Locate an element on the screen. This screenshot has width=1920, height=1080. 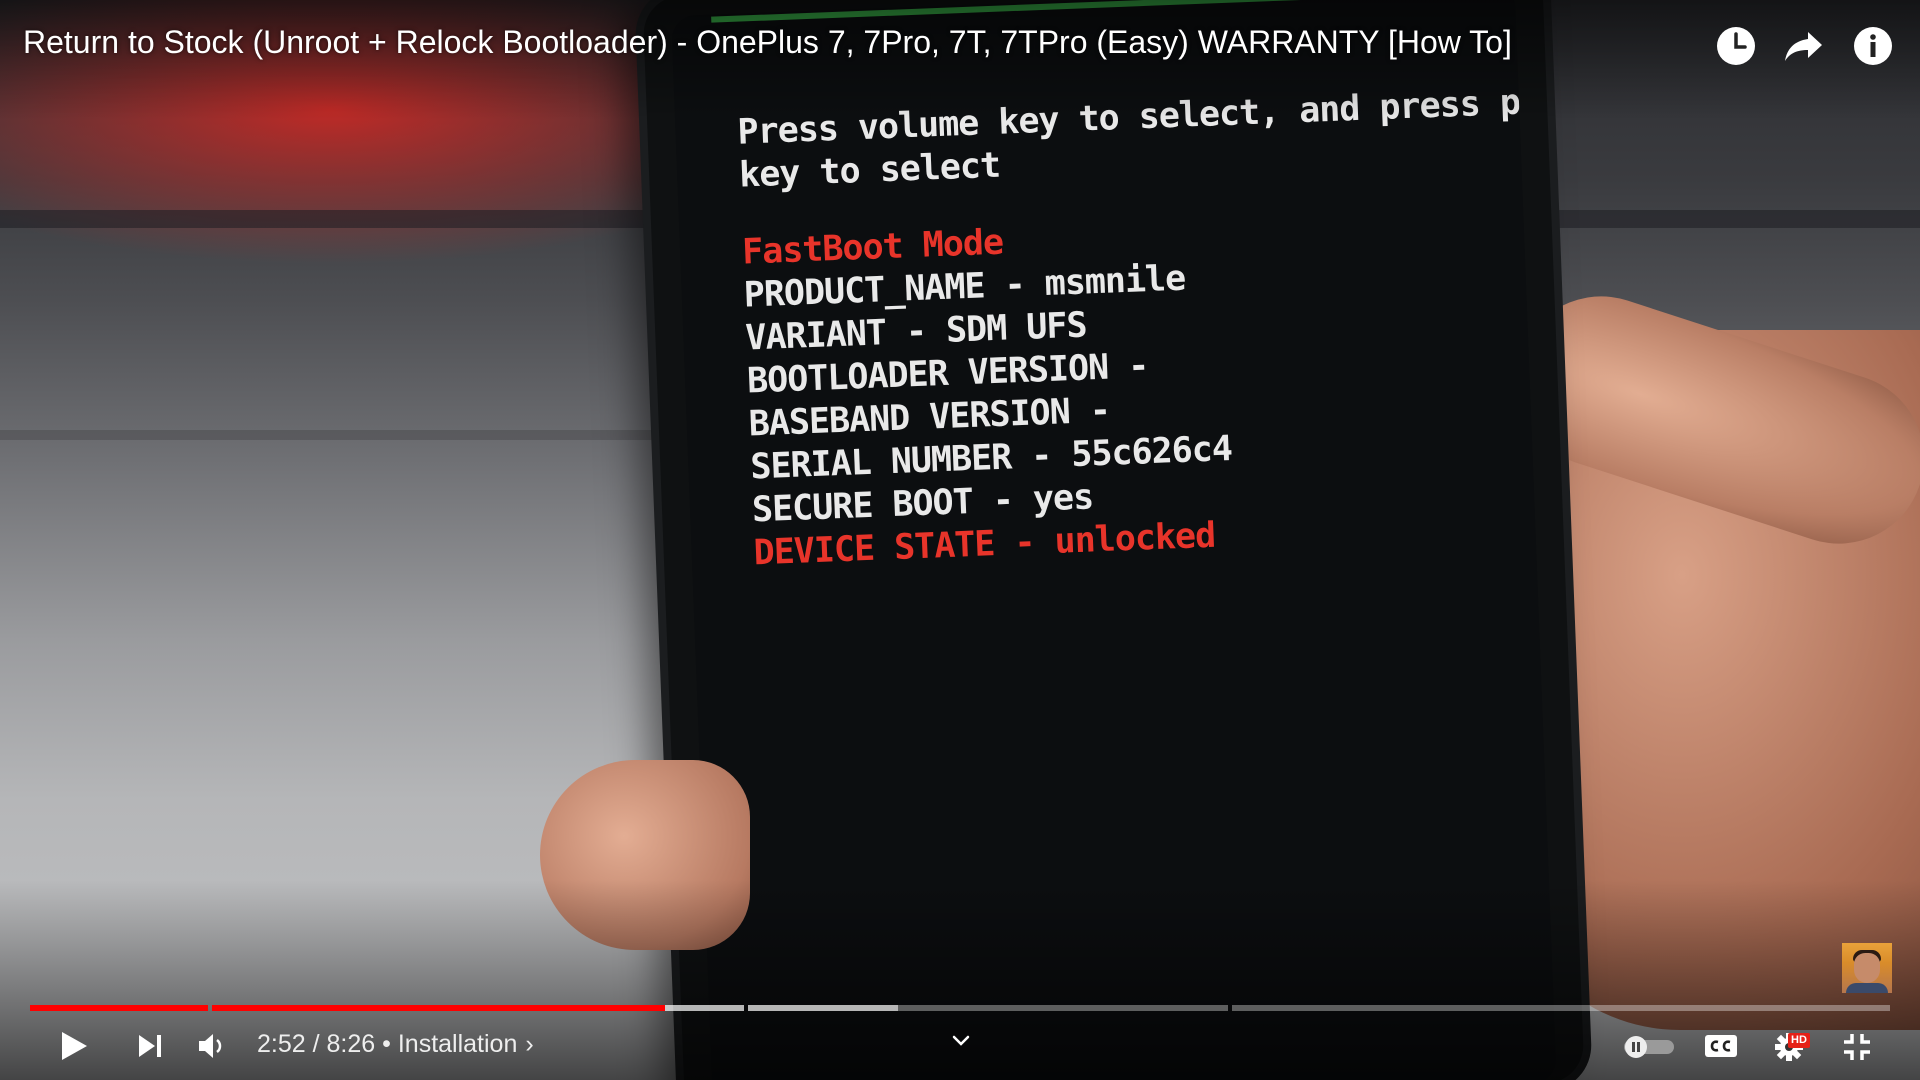
clock-icon is located at coordinates (1736, 46).